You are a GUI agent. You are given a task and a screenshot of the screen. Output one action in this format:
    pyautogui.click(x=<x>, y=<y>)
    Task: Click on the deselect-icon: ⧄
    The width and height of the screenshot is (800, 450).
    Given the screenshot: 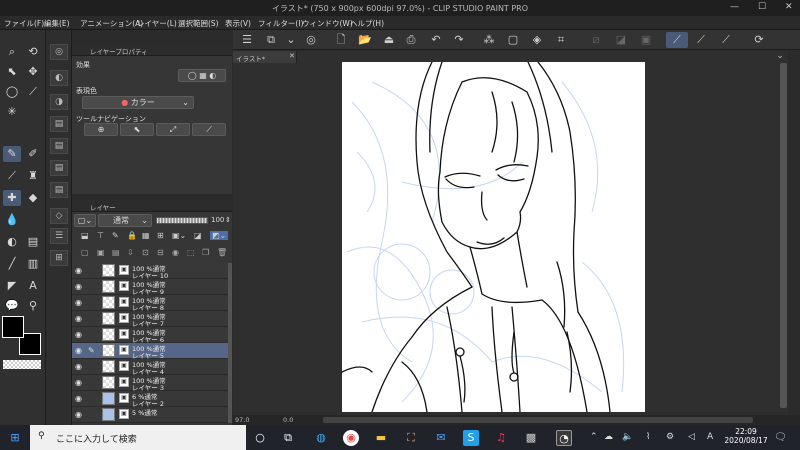 What is the action you would take?
    pyautogui.click(x=596, y=40)
    